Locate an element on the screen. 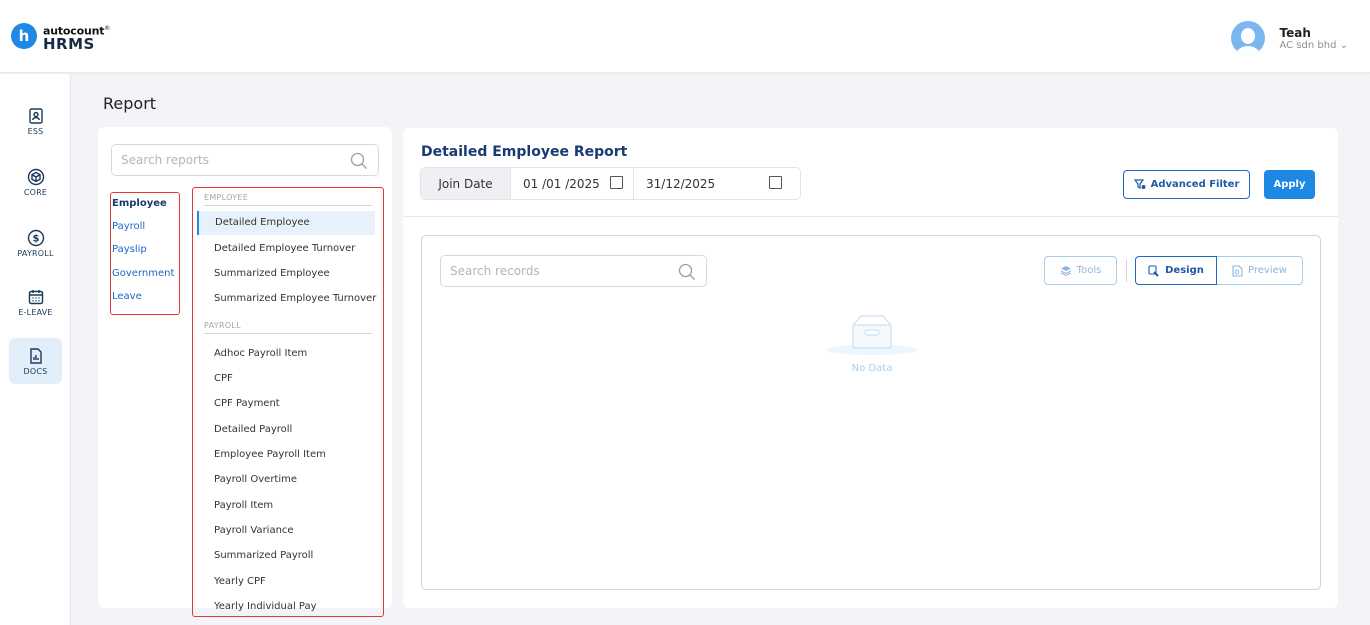 The image size is (1370, 625). sidebar-item-docs: DOCS is located at coordinates (35, 361).